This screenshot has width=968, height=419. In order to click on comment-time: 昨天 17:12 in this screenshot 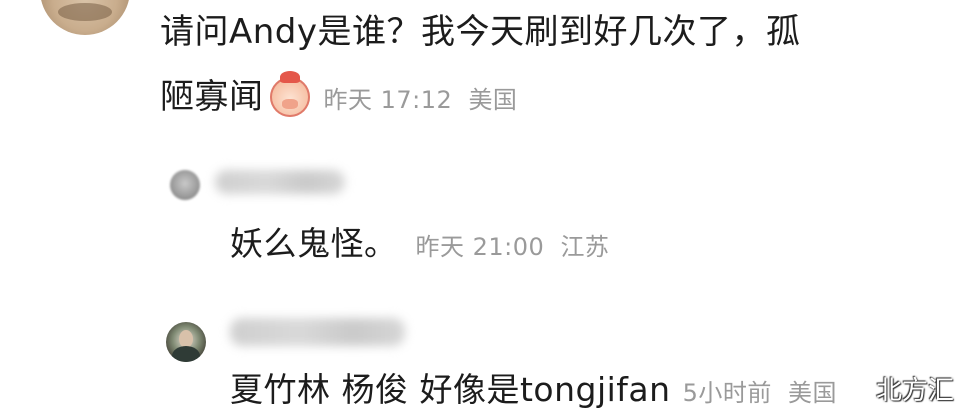, I will do `click(388, 99)`.